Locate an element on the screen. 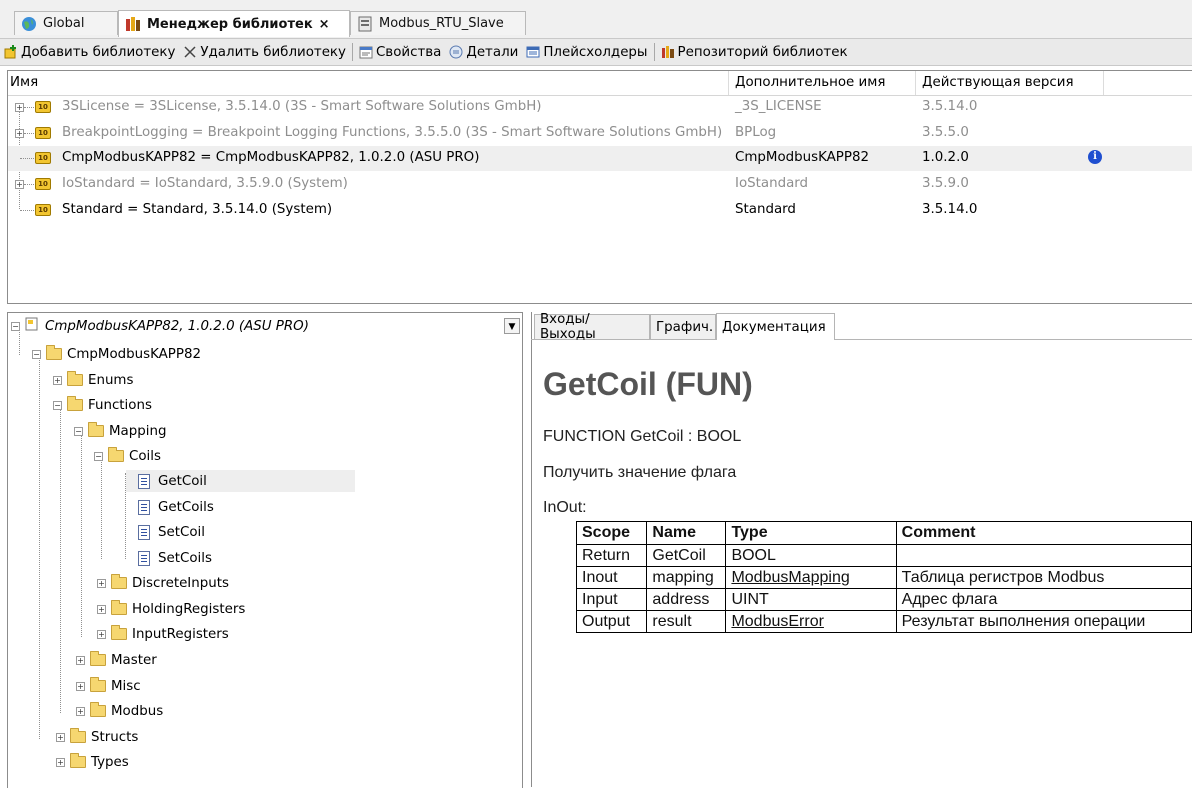 The width and height of the screenshot is (1192, 788). close-tab-icon: × is located at coordinates (324, 24).